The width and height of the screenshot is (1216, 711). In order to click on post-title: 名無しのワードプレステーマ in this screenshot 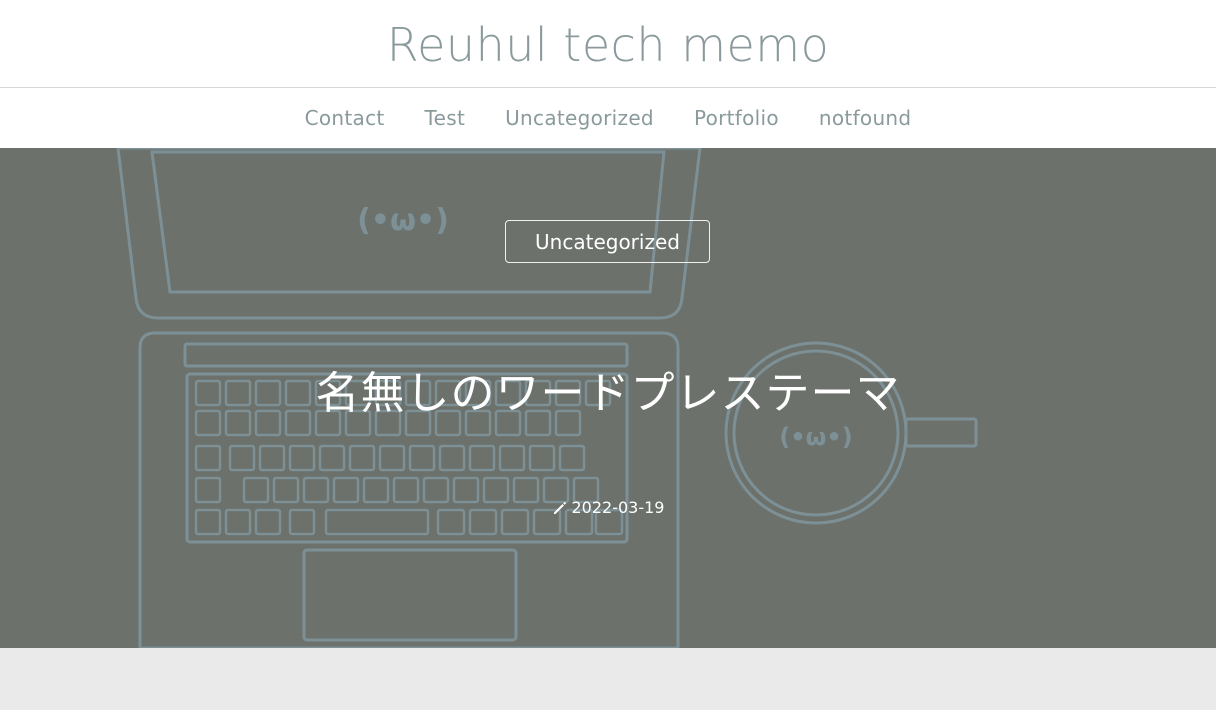, I will do `click(608, 393)`.